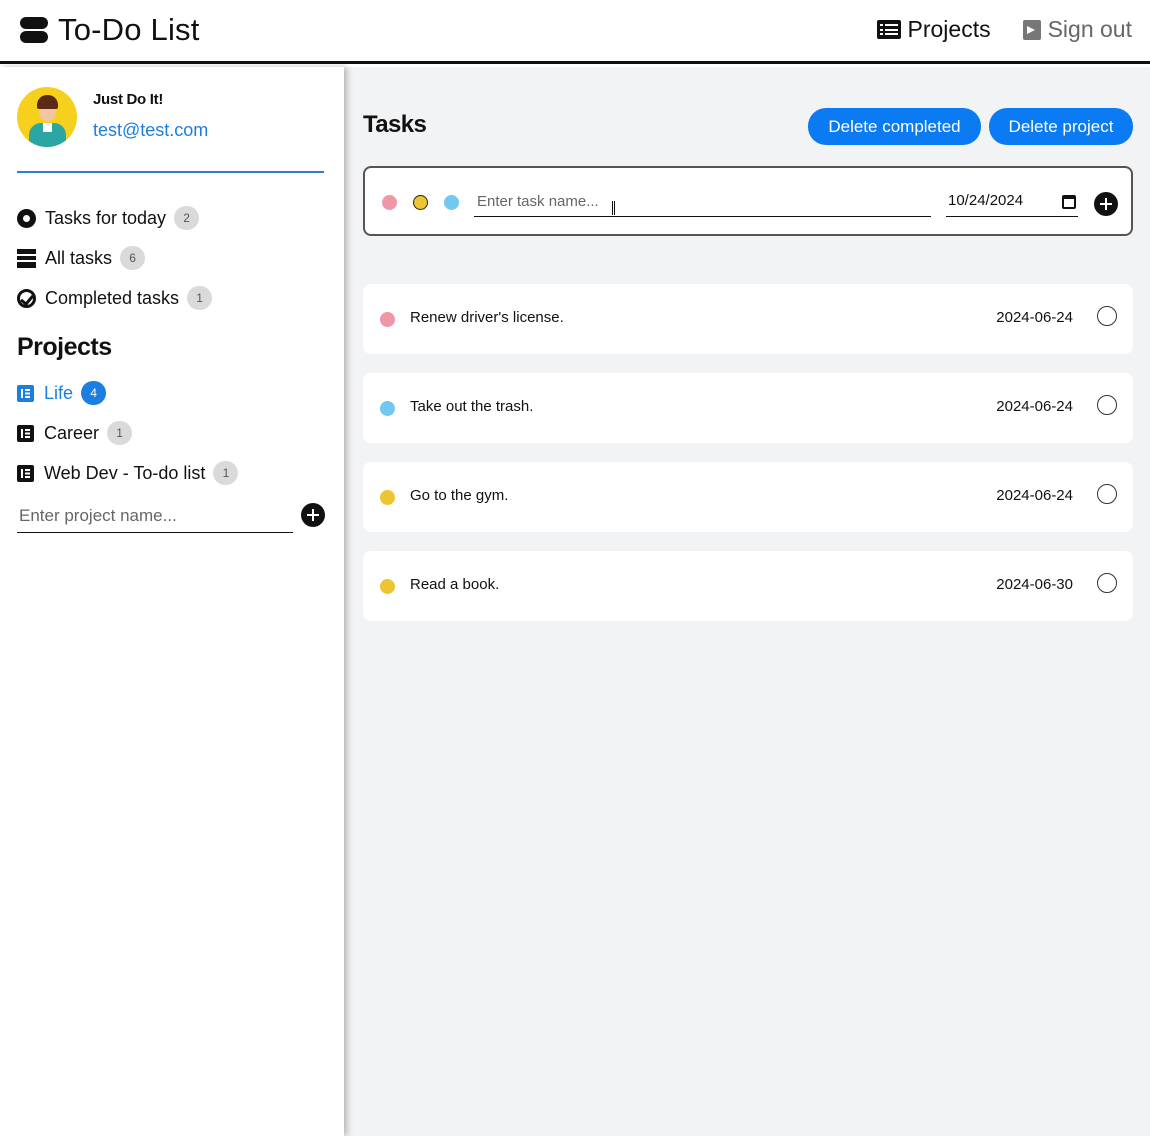  Describe the element at coordinates (1004, 29) in the screenshot. I see `top-nav: Projects Sign out` at that location.